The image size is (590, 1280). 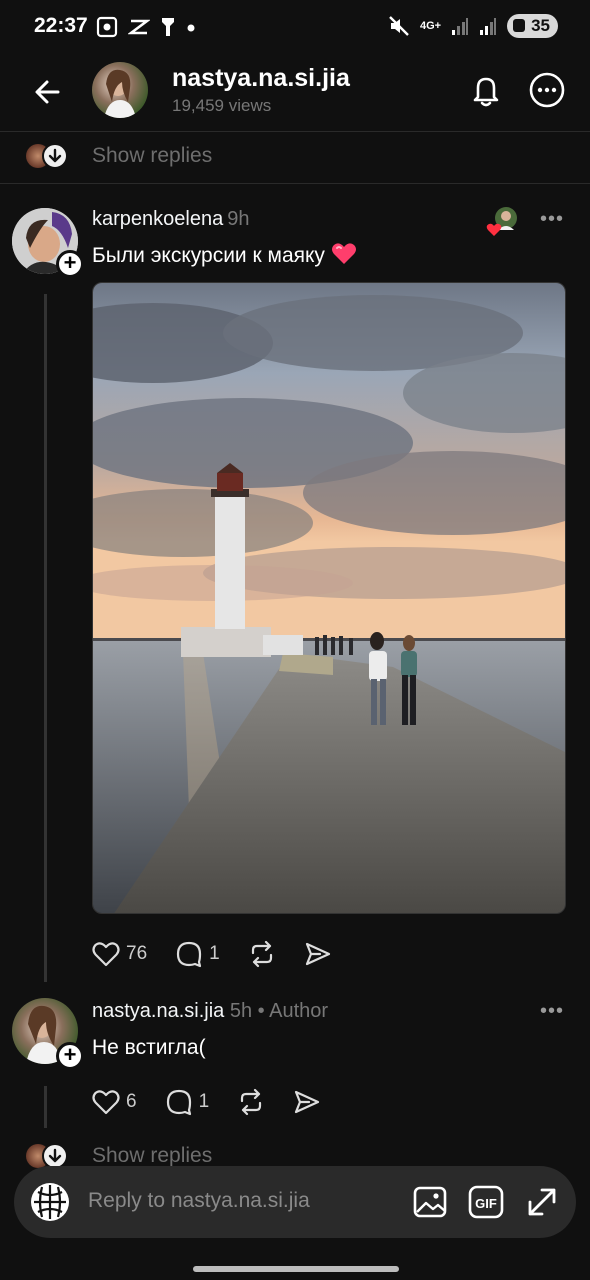 I want to click on flashlight-icon, so click(x=168, y=27).